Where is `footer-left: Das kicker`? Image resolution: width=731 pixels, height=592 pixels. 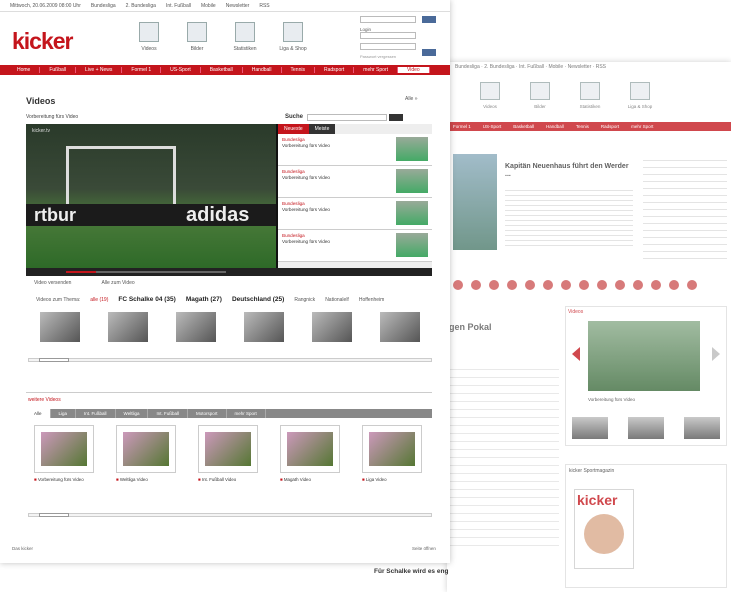 footer-left: Das kicker is located at coordinates (22, 548).